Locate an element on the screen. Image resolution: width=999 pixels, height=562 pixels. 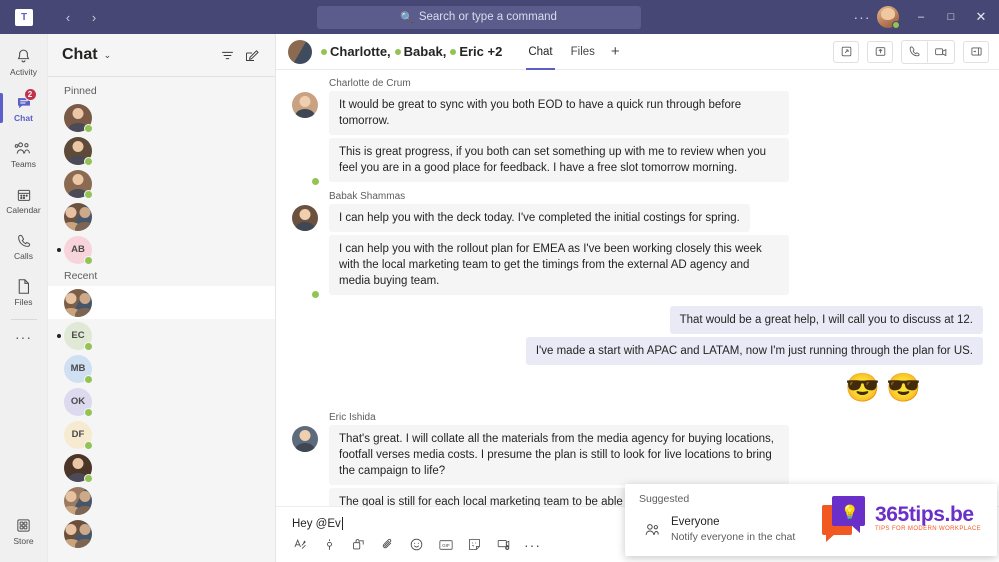
conversation-tabs: Chat Files is located at coordinates (561, 52).